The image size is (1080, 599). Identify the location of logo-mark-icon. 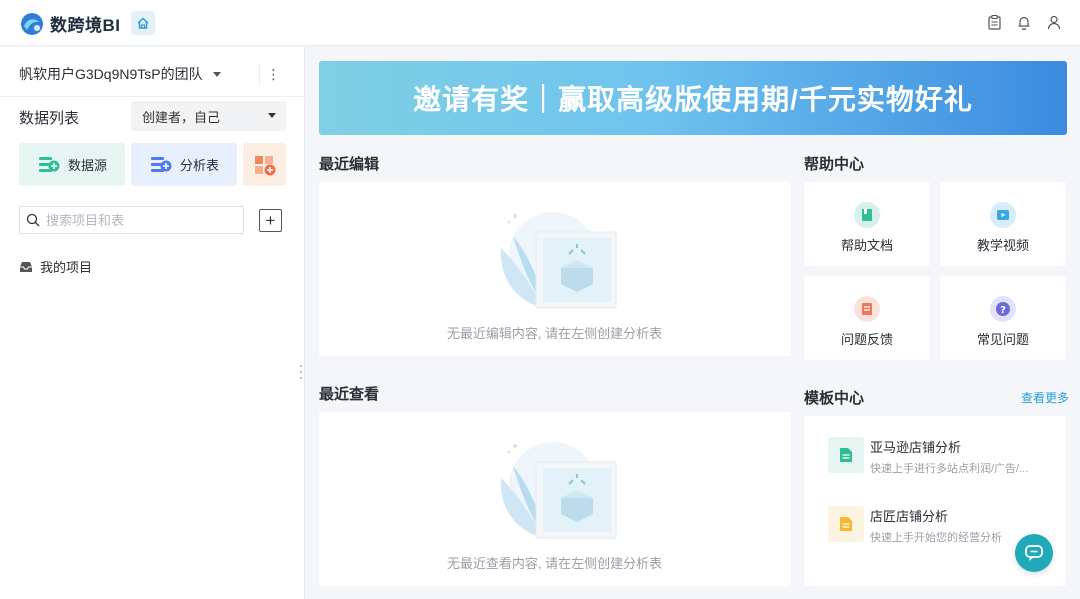
(32, 23).